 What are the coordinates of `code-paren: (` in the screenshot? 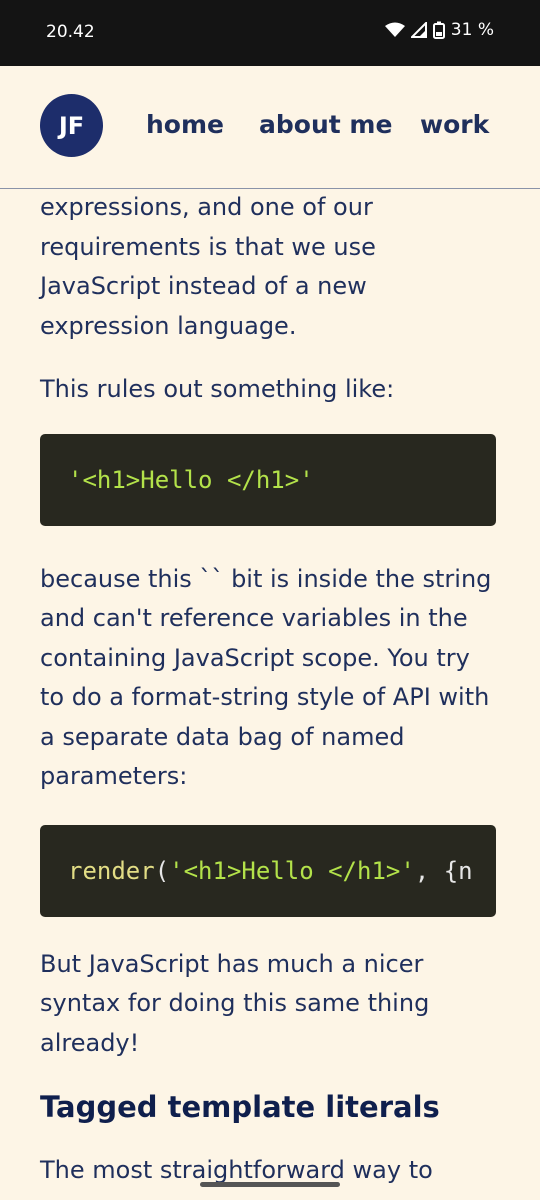 It's located at (162, 870).